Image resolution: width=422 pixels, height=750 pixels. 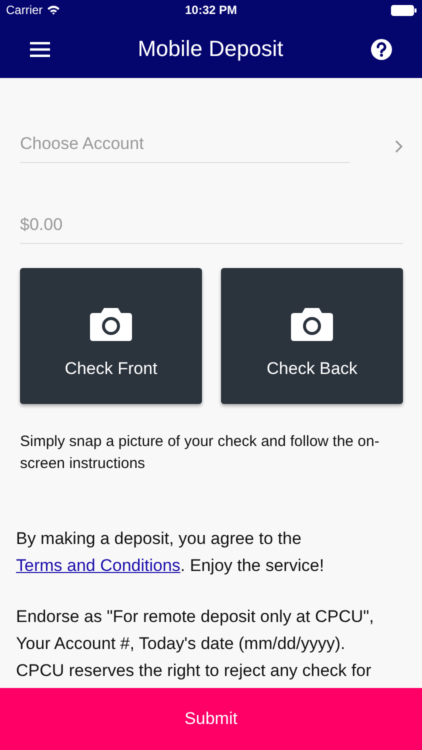 What do you see at coordinates (40, 49) in the screenshot?
I see `menu-icon` at bounding box center [40, 49].